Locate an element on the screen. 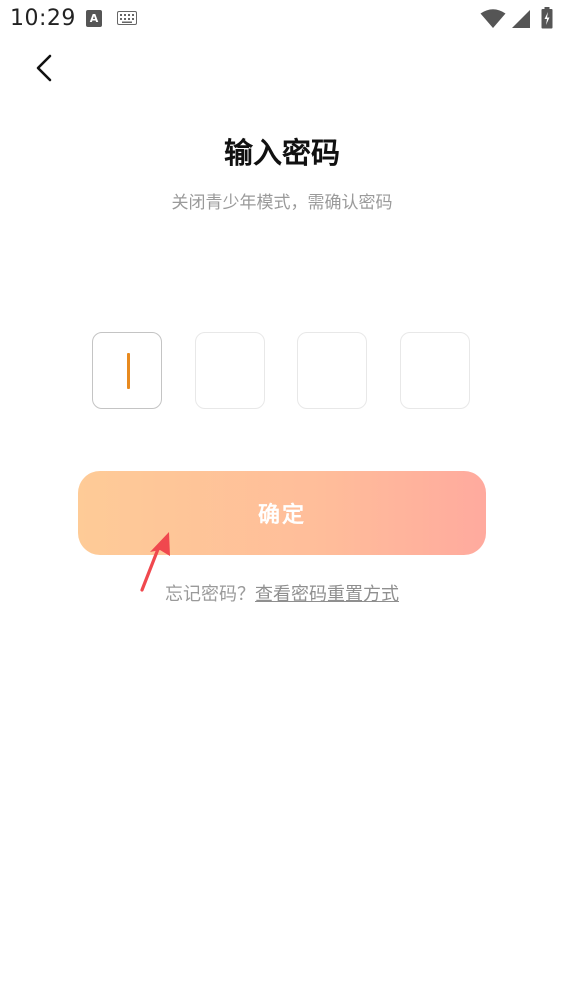  page-title: 输入密码 is located at coordinates (281, 153).